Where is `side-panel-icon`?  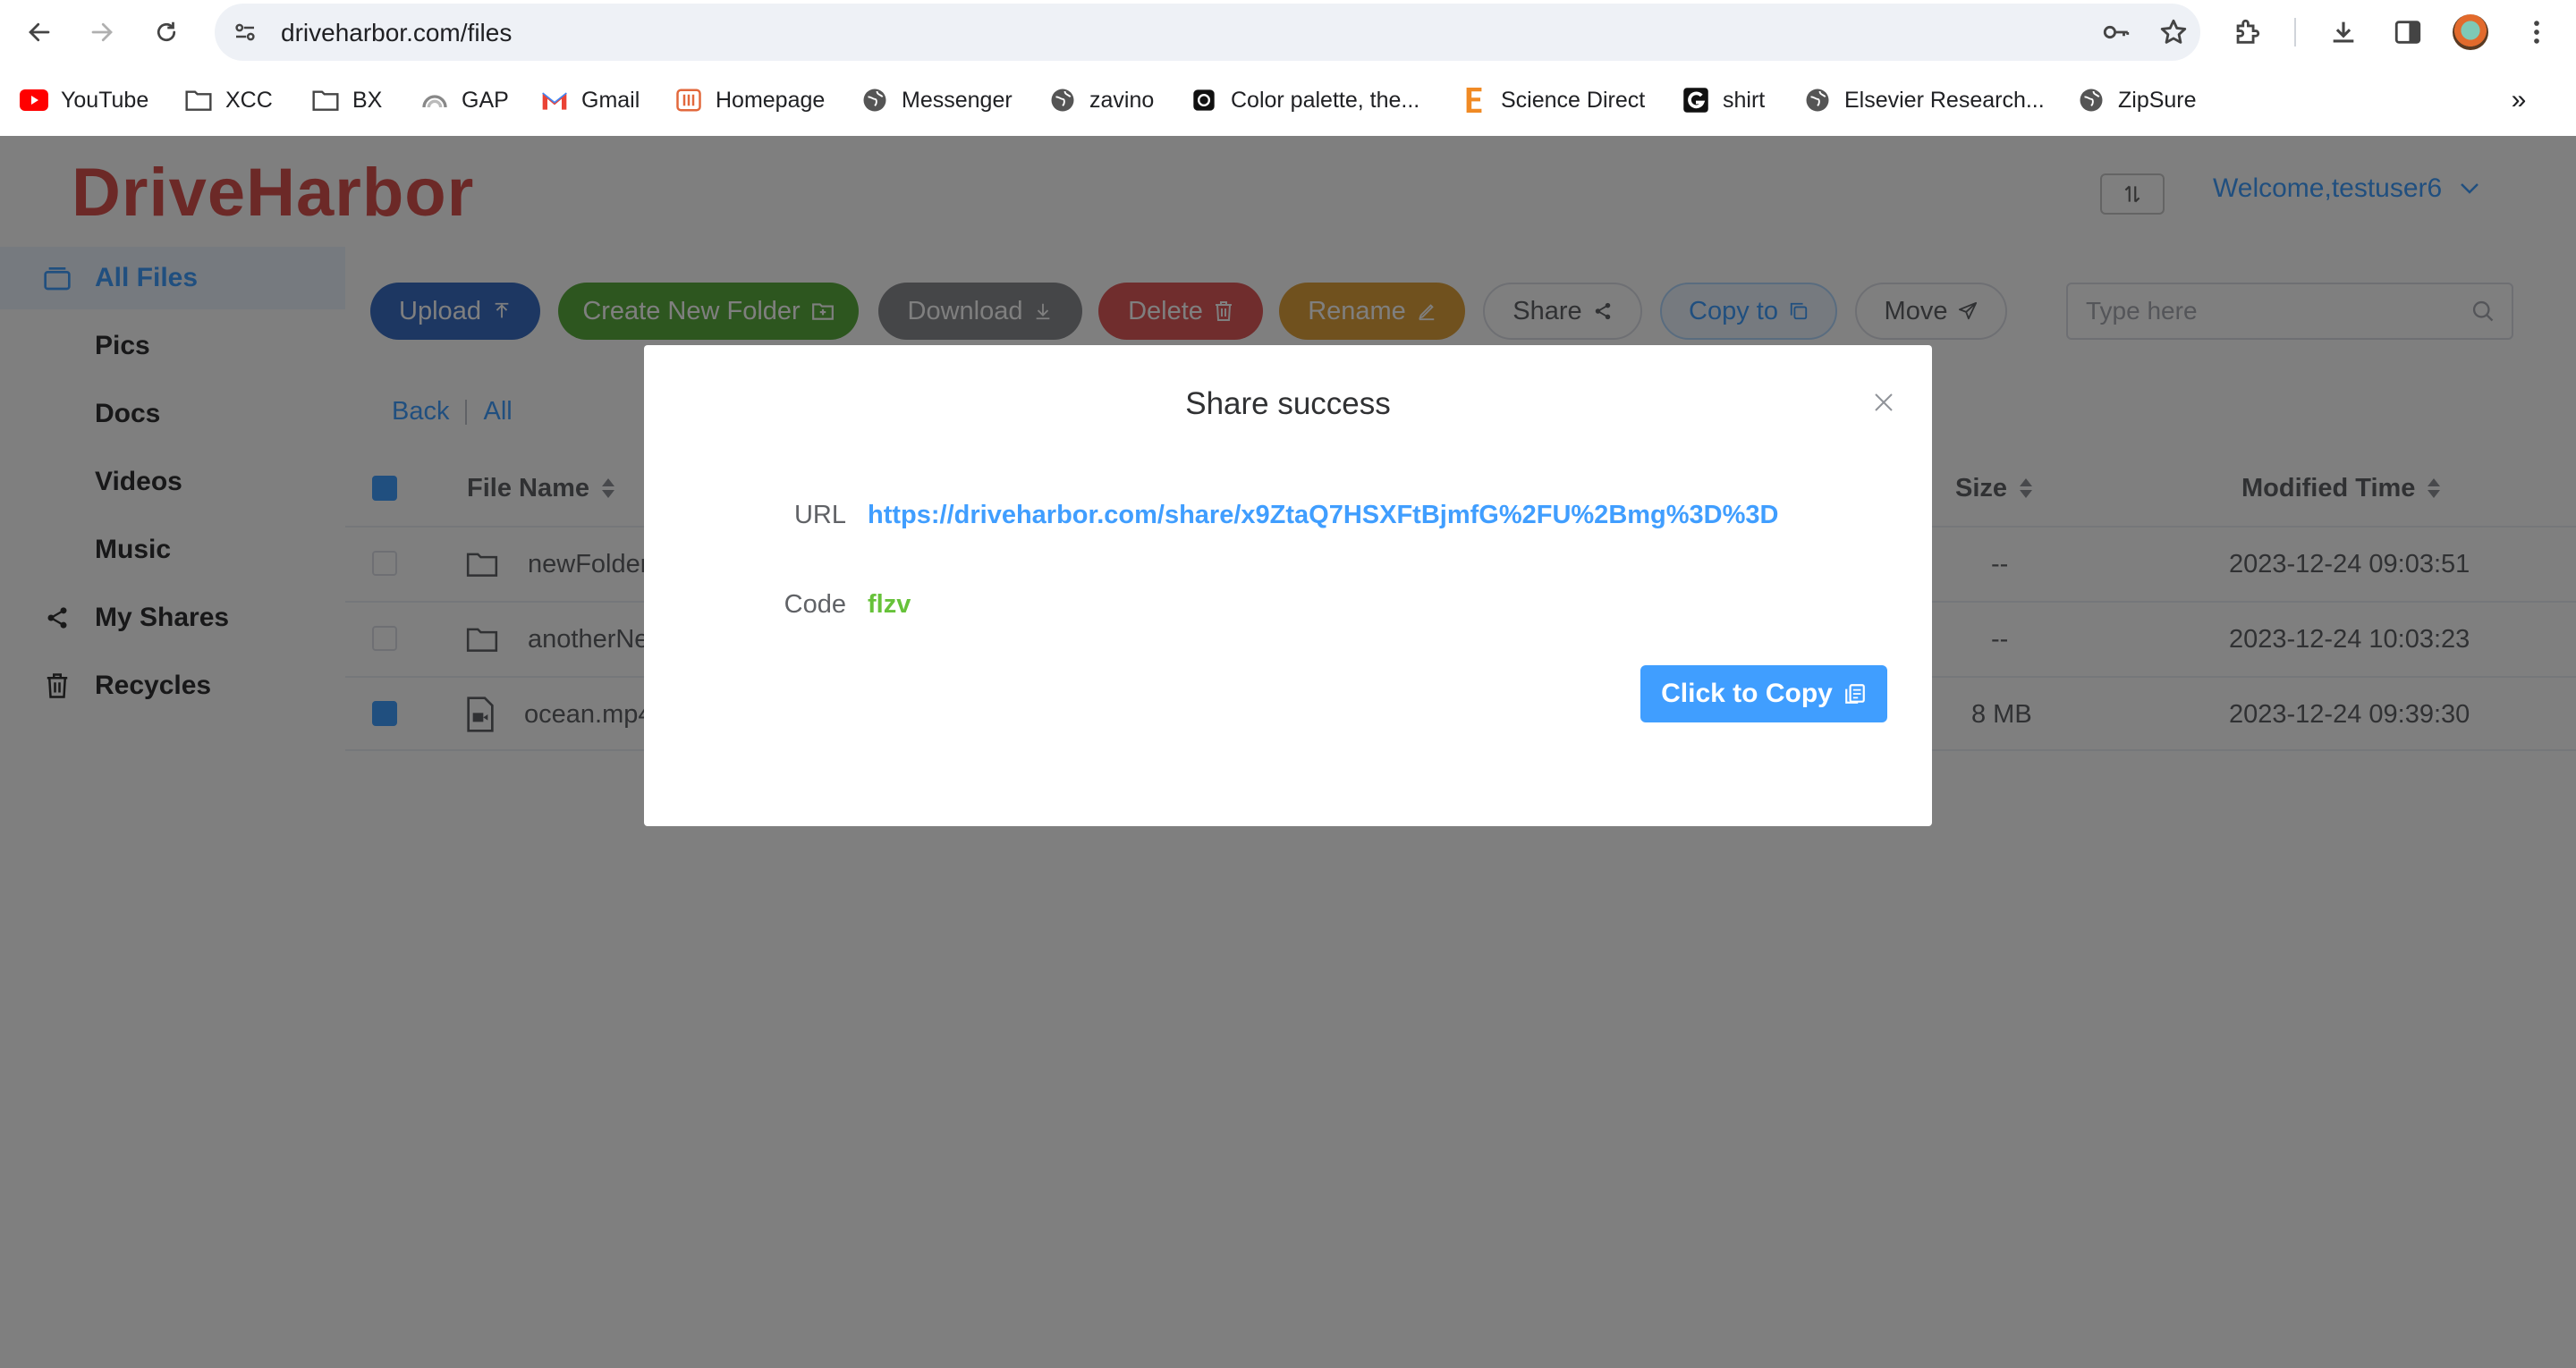
side-panel-icon is located at coordinates (2408, 32).